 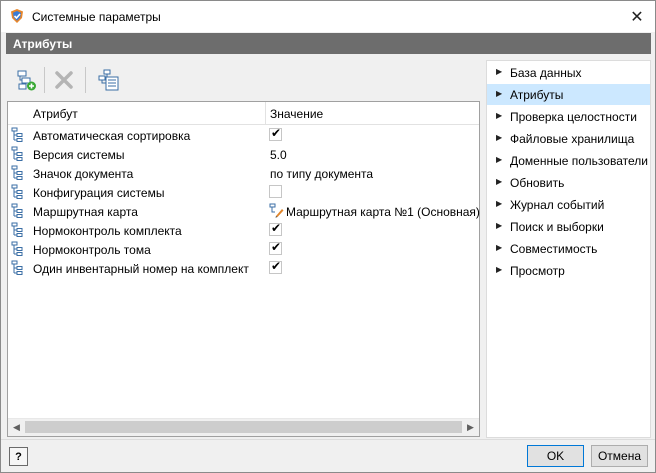 I want to click on attribute-name: Нормоконтроль комплекта, so click(x=107, y=231).